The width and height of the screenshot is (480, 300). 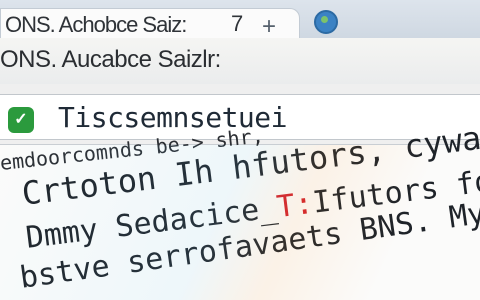 I want to click on tab-title: ONS. Achobce Saiz:, so click(x=96, y=24).